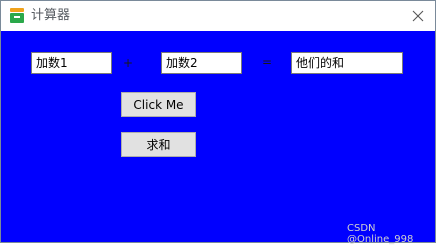 The height and width of the screenshot is (245, 436). I want to click on close-icon, so click(418, 16).